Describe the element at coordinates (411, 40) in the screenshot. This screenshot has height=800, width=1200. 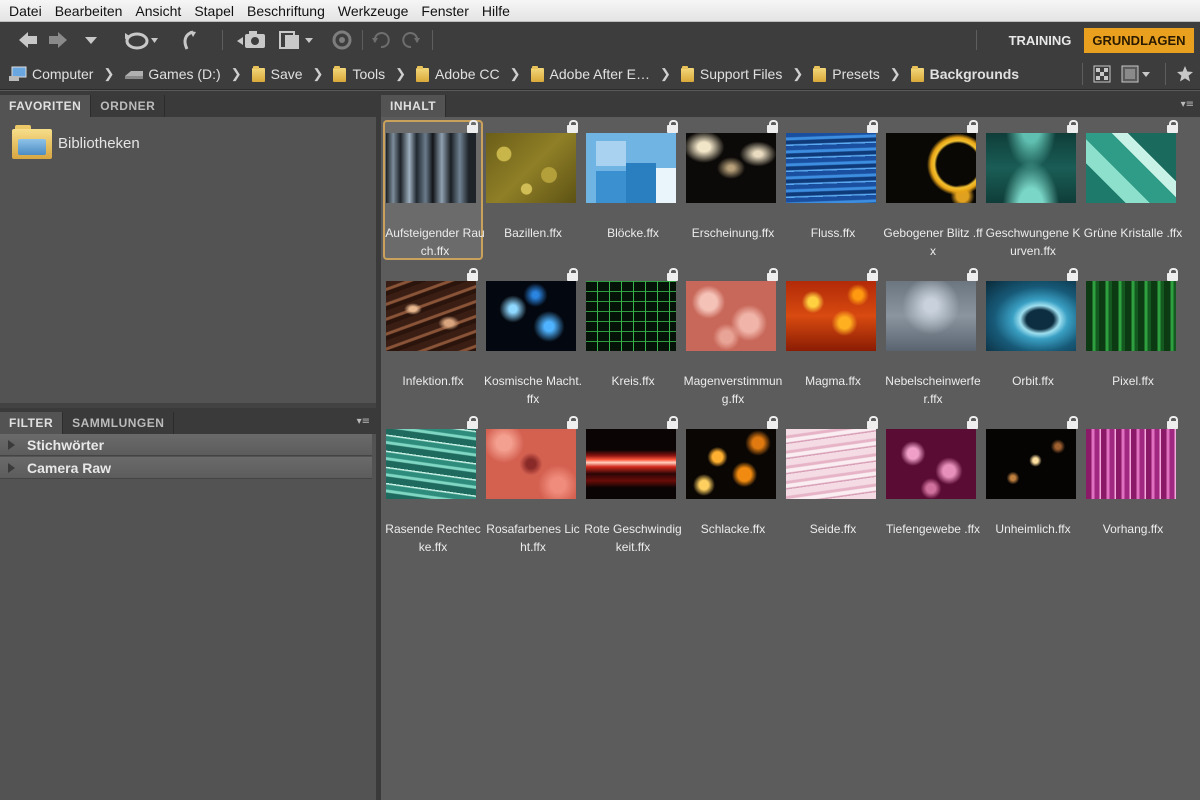
I see `rotate-right-icon` at that location.